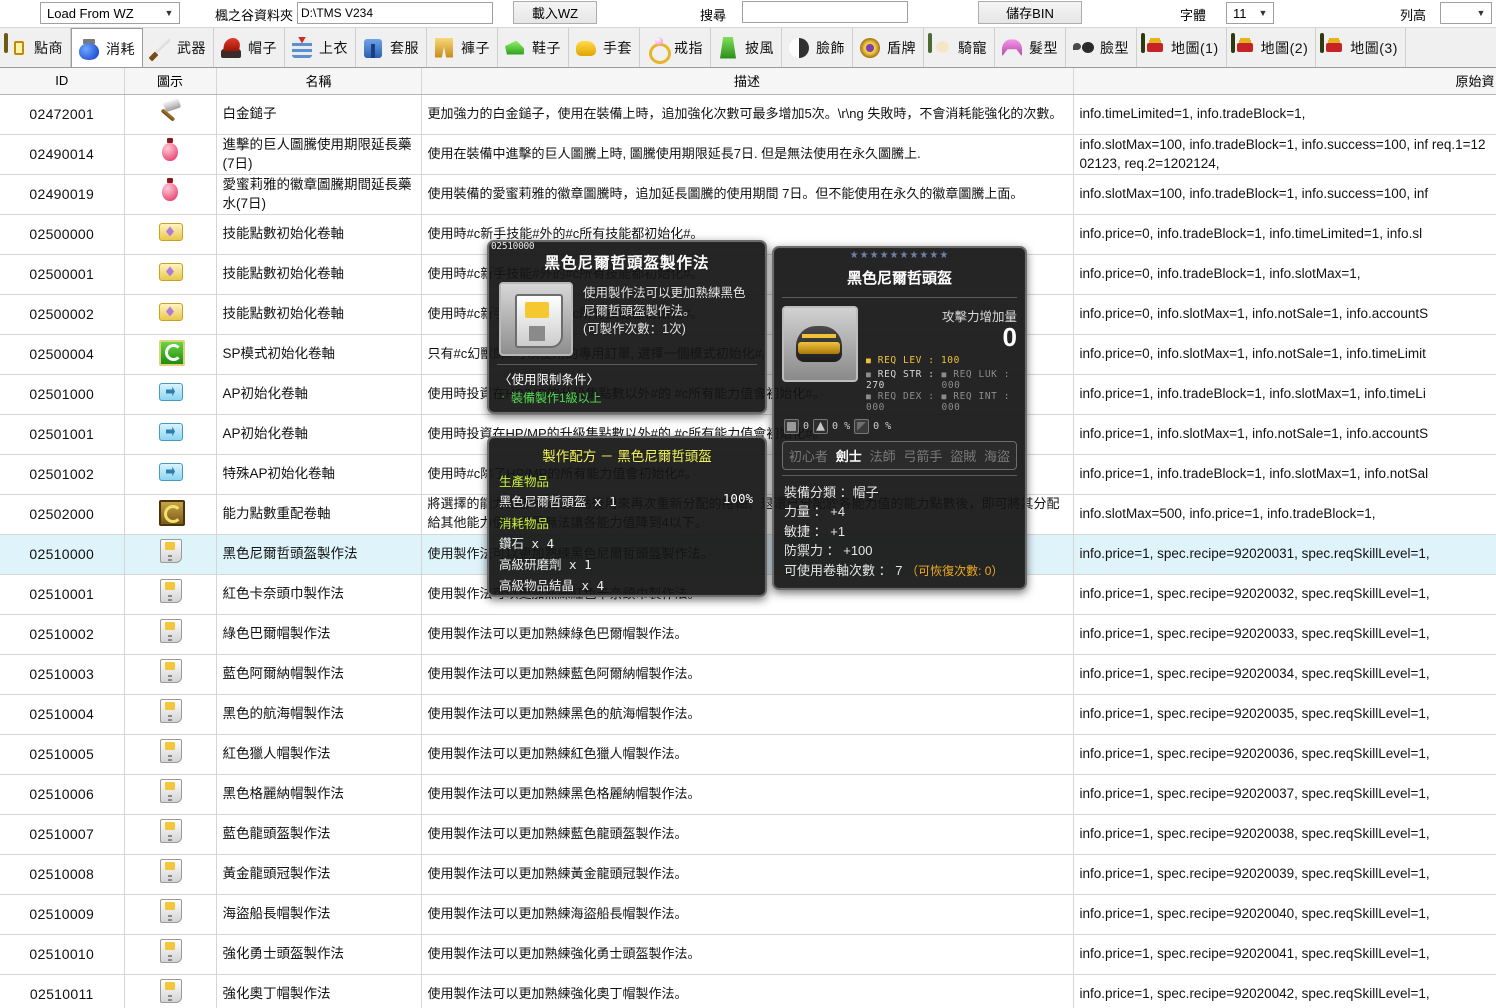 The width and height of the screenshot is (1496, 1008). Describe the element at coordinates (1154, 46) in the screenshot. I see `map-icon` at that location.